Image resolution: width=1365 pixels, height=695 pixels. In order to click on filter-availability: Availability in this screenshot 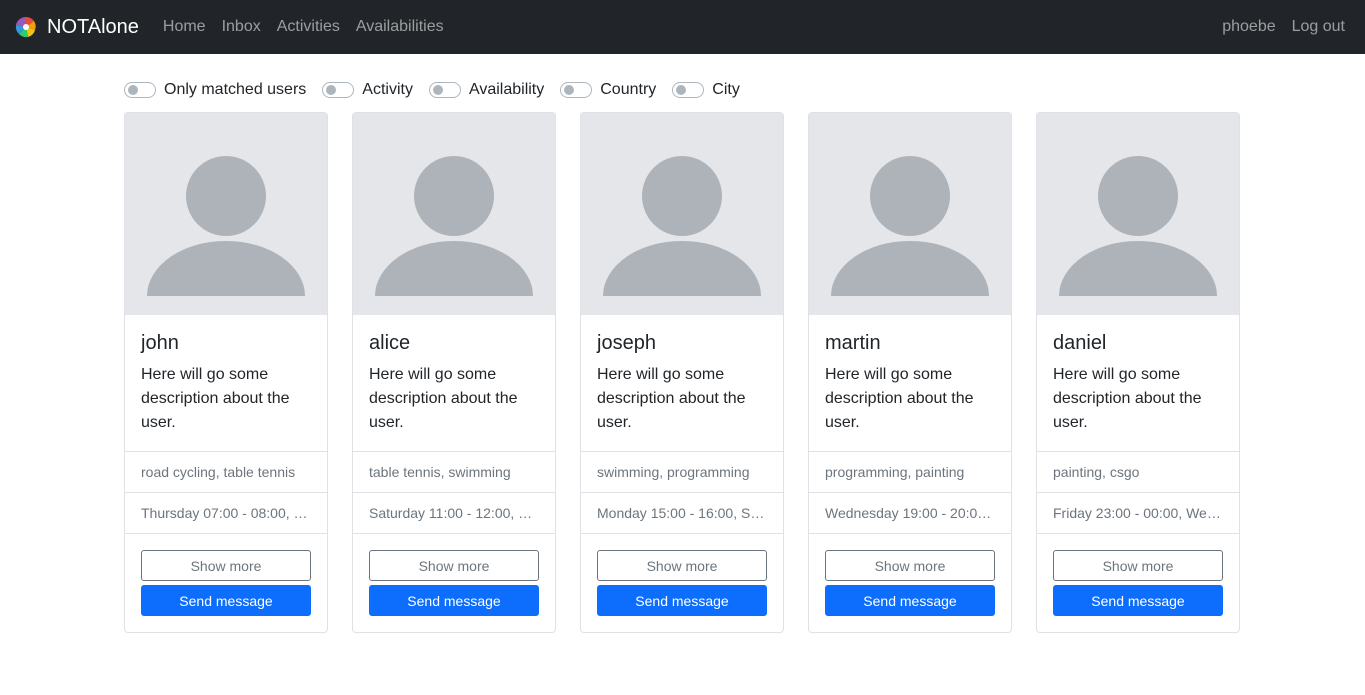, I will do `click(486, 90)`.